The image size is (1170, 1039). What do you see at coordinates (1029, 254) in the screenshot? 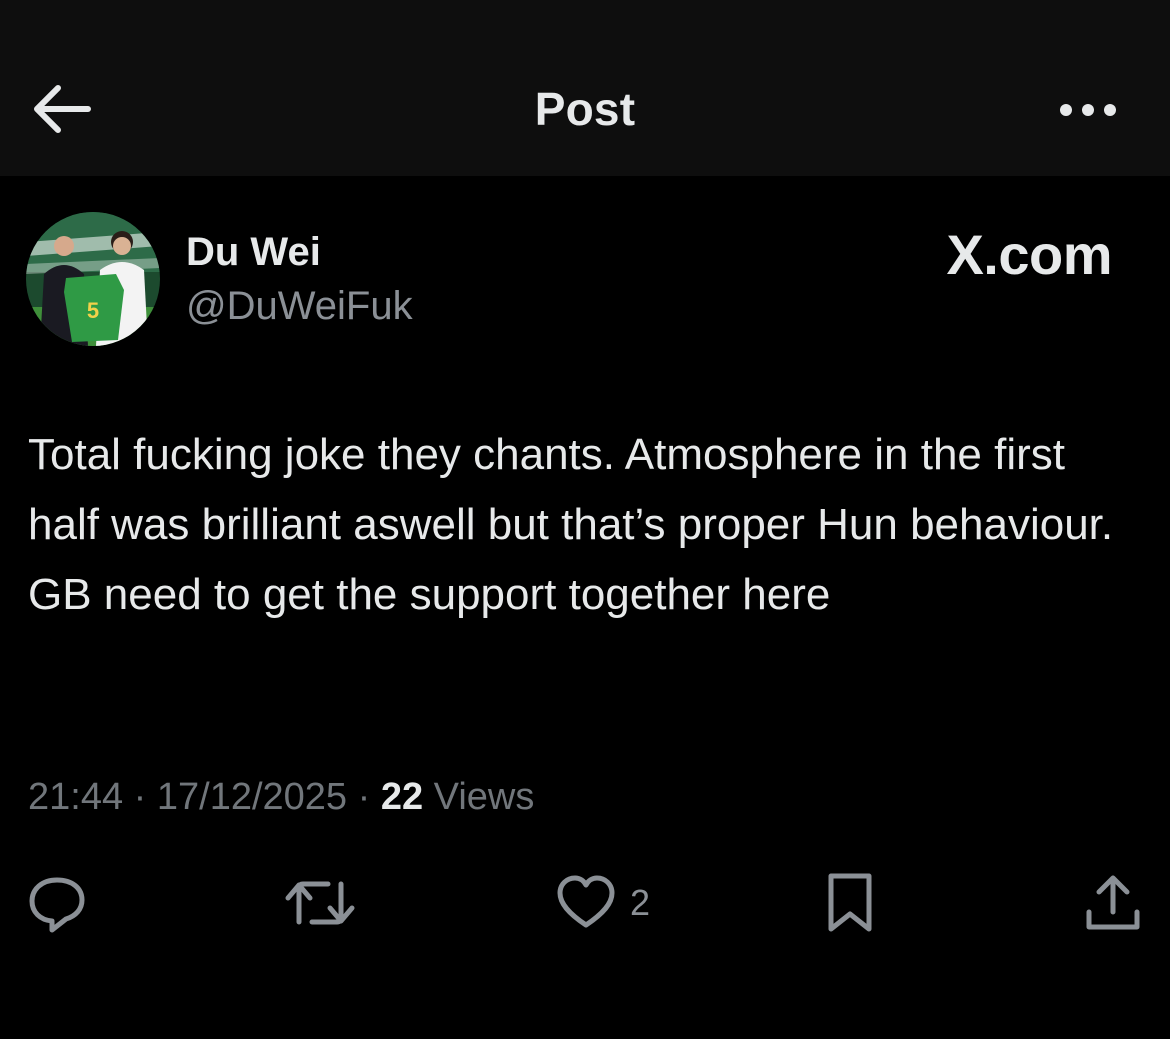
I see `brand-label: X.com` at bounding box center [1029, 254].